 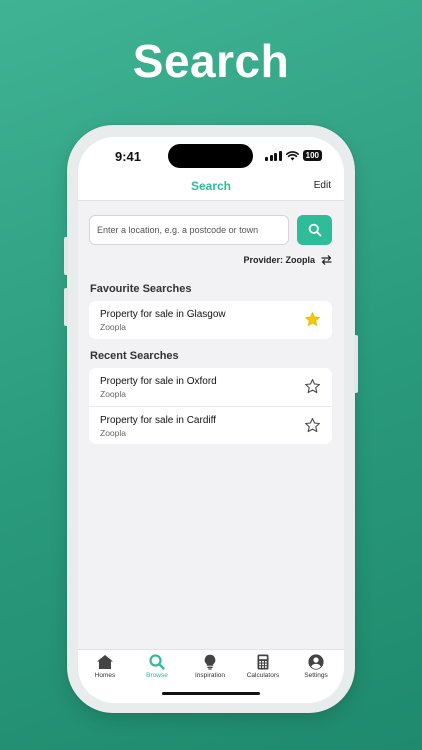 What do you see at coordinates (211, 61) in the screenshot?
I see `promo-title: Search` at bounding box center [211, 61].